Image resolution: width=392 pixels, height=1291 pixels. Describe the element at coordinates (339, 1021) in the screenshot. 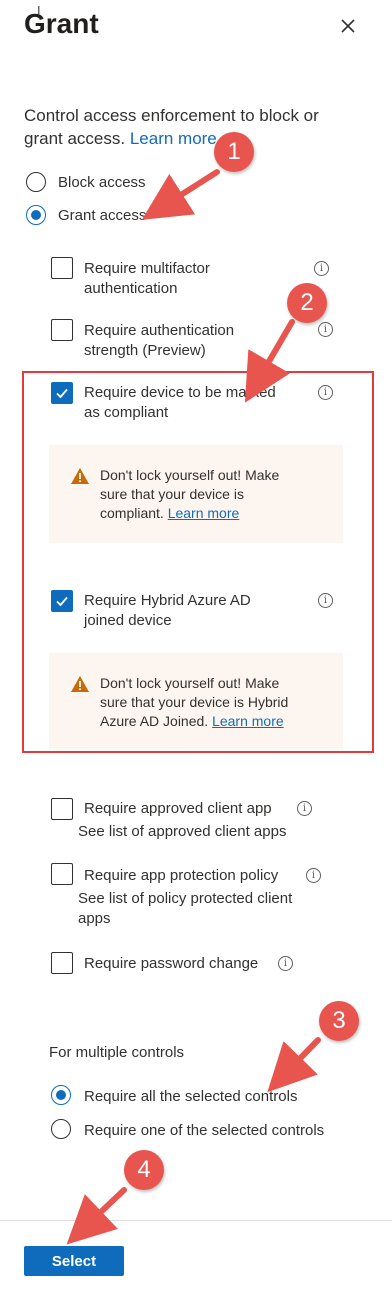

I see `annotation-badge-3: 3` at that location.